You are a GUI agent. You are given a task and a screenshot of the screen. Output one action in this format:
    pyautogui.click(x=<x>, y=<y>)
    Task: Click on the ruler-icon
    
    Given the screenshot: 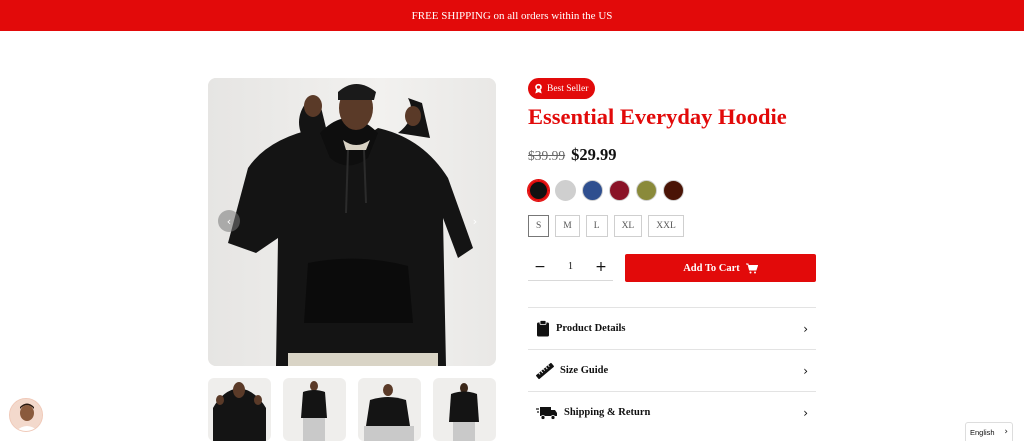 What is the action you would take?
    pyautogui.click(x=545, y=370)
    